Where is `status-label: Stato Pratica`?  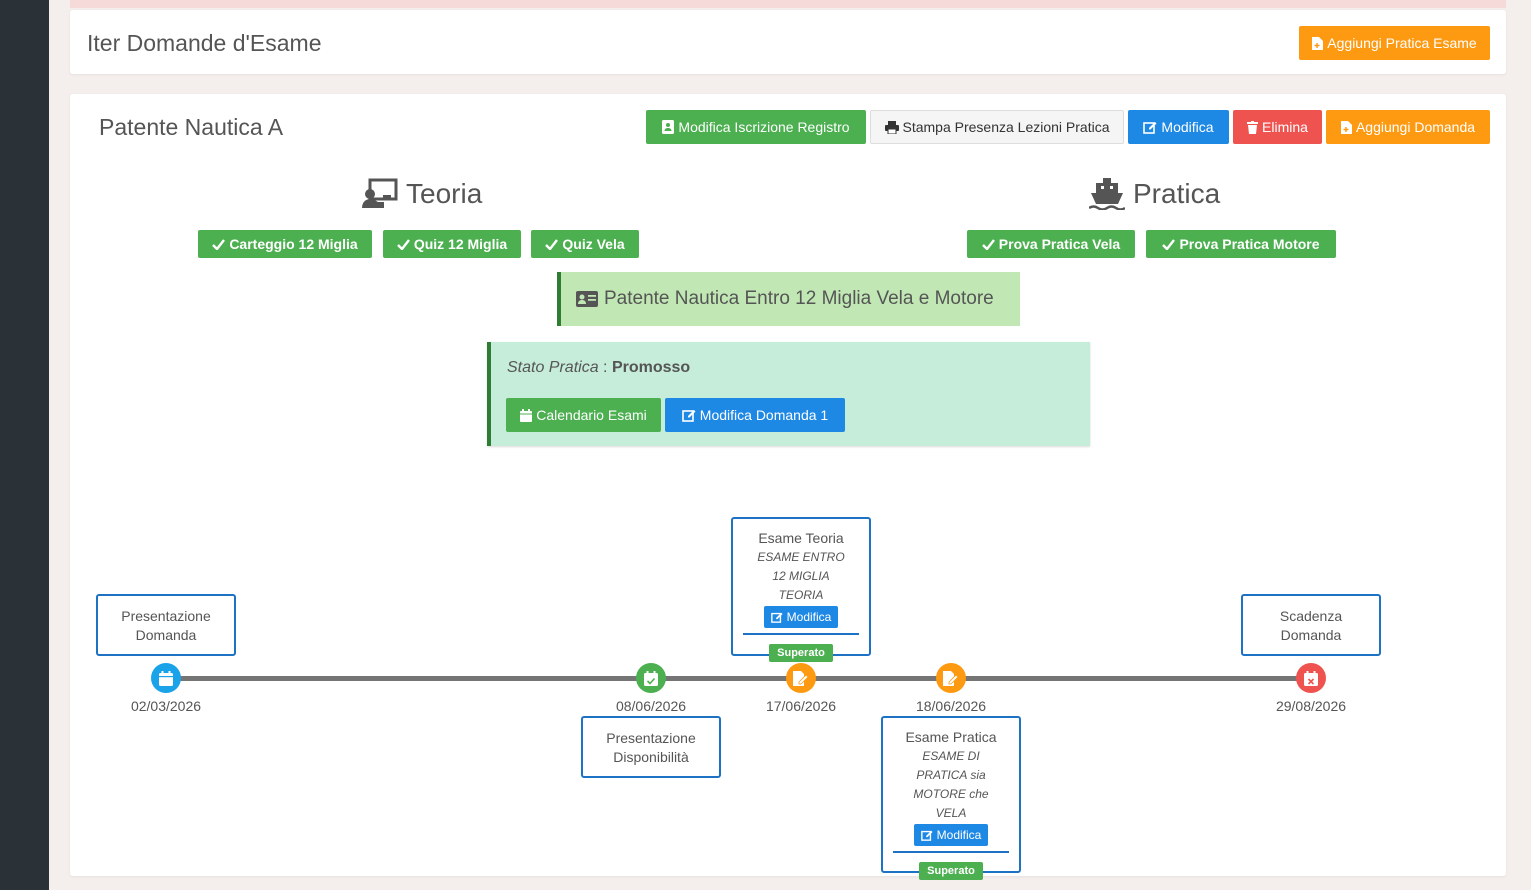
status-label: Stato Pratica is located at coordinates (553, 367).